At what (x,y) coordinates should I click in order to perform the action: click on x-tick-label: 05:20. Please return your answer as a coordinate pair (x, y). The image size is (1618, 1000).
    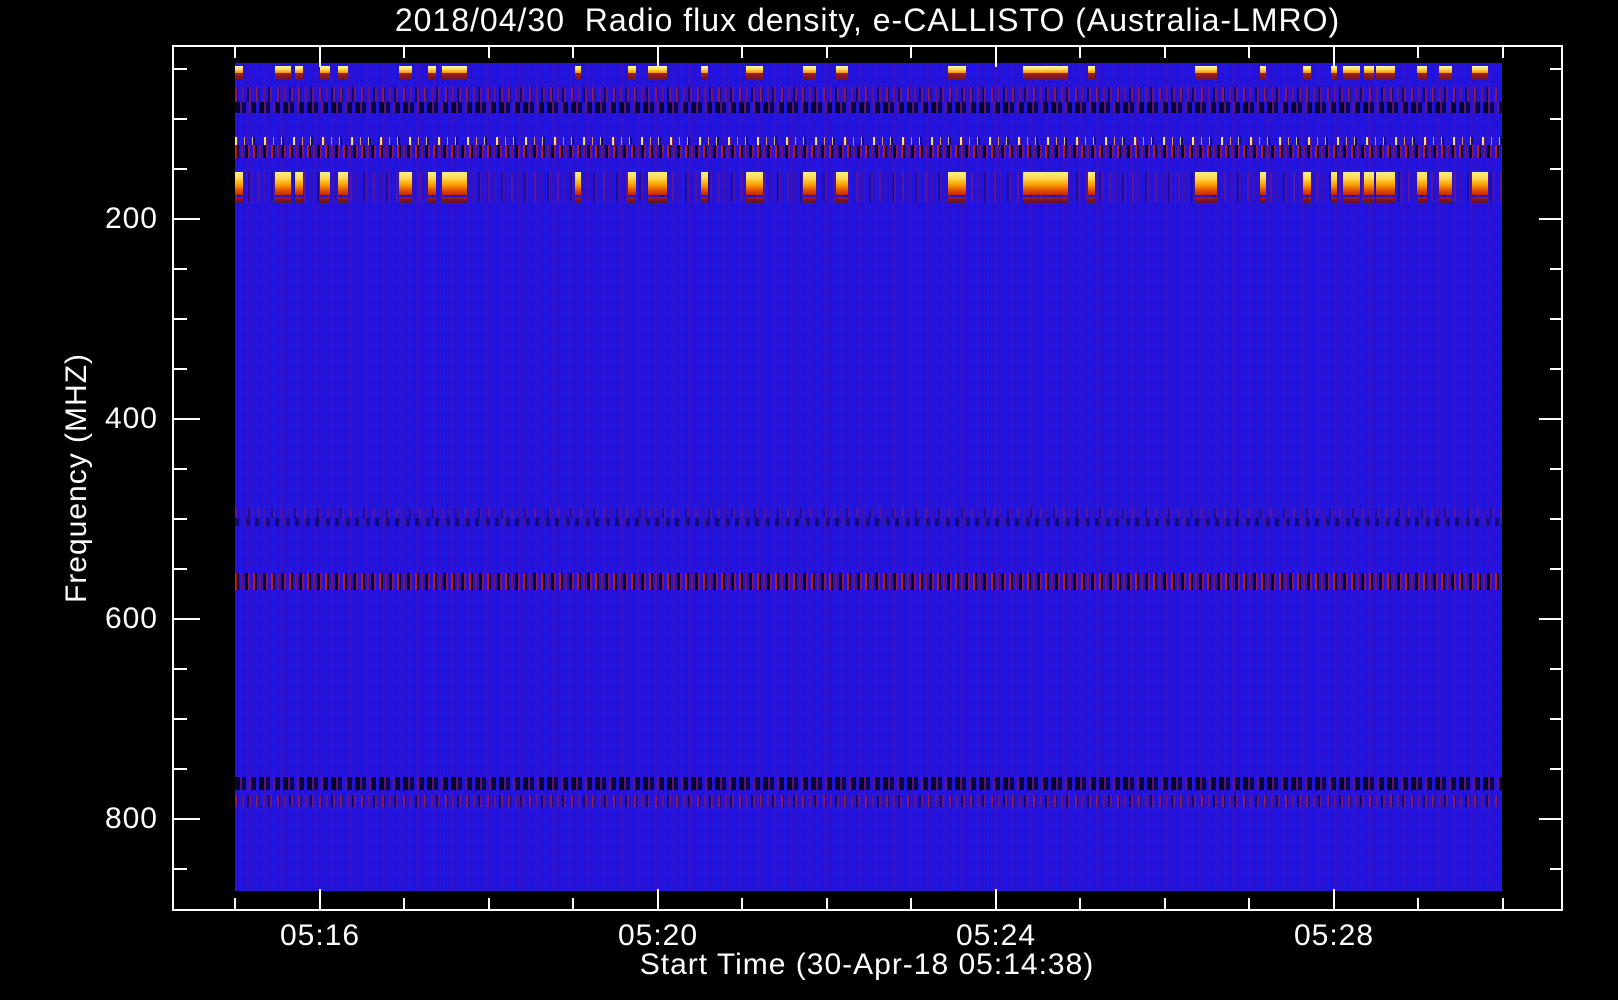
    Looking at the image, I should click on (658, 935).